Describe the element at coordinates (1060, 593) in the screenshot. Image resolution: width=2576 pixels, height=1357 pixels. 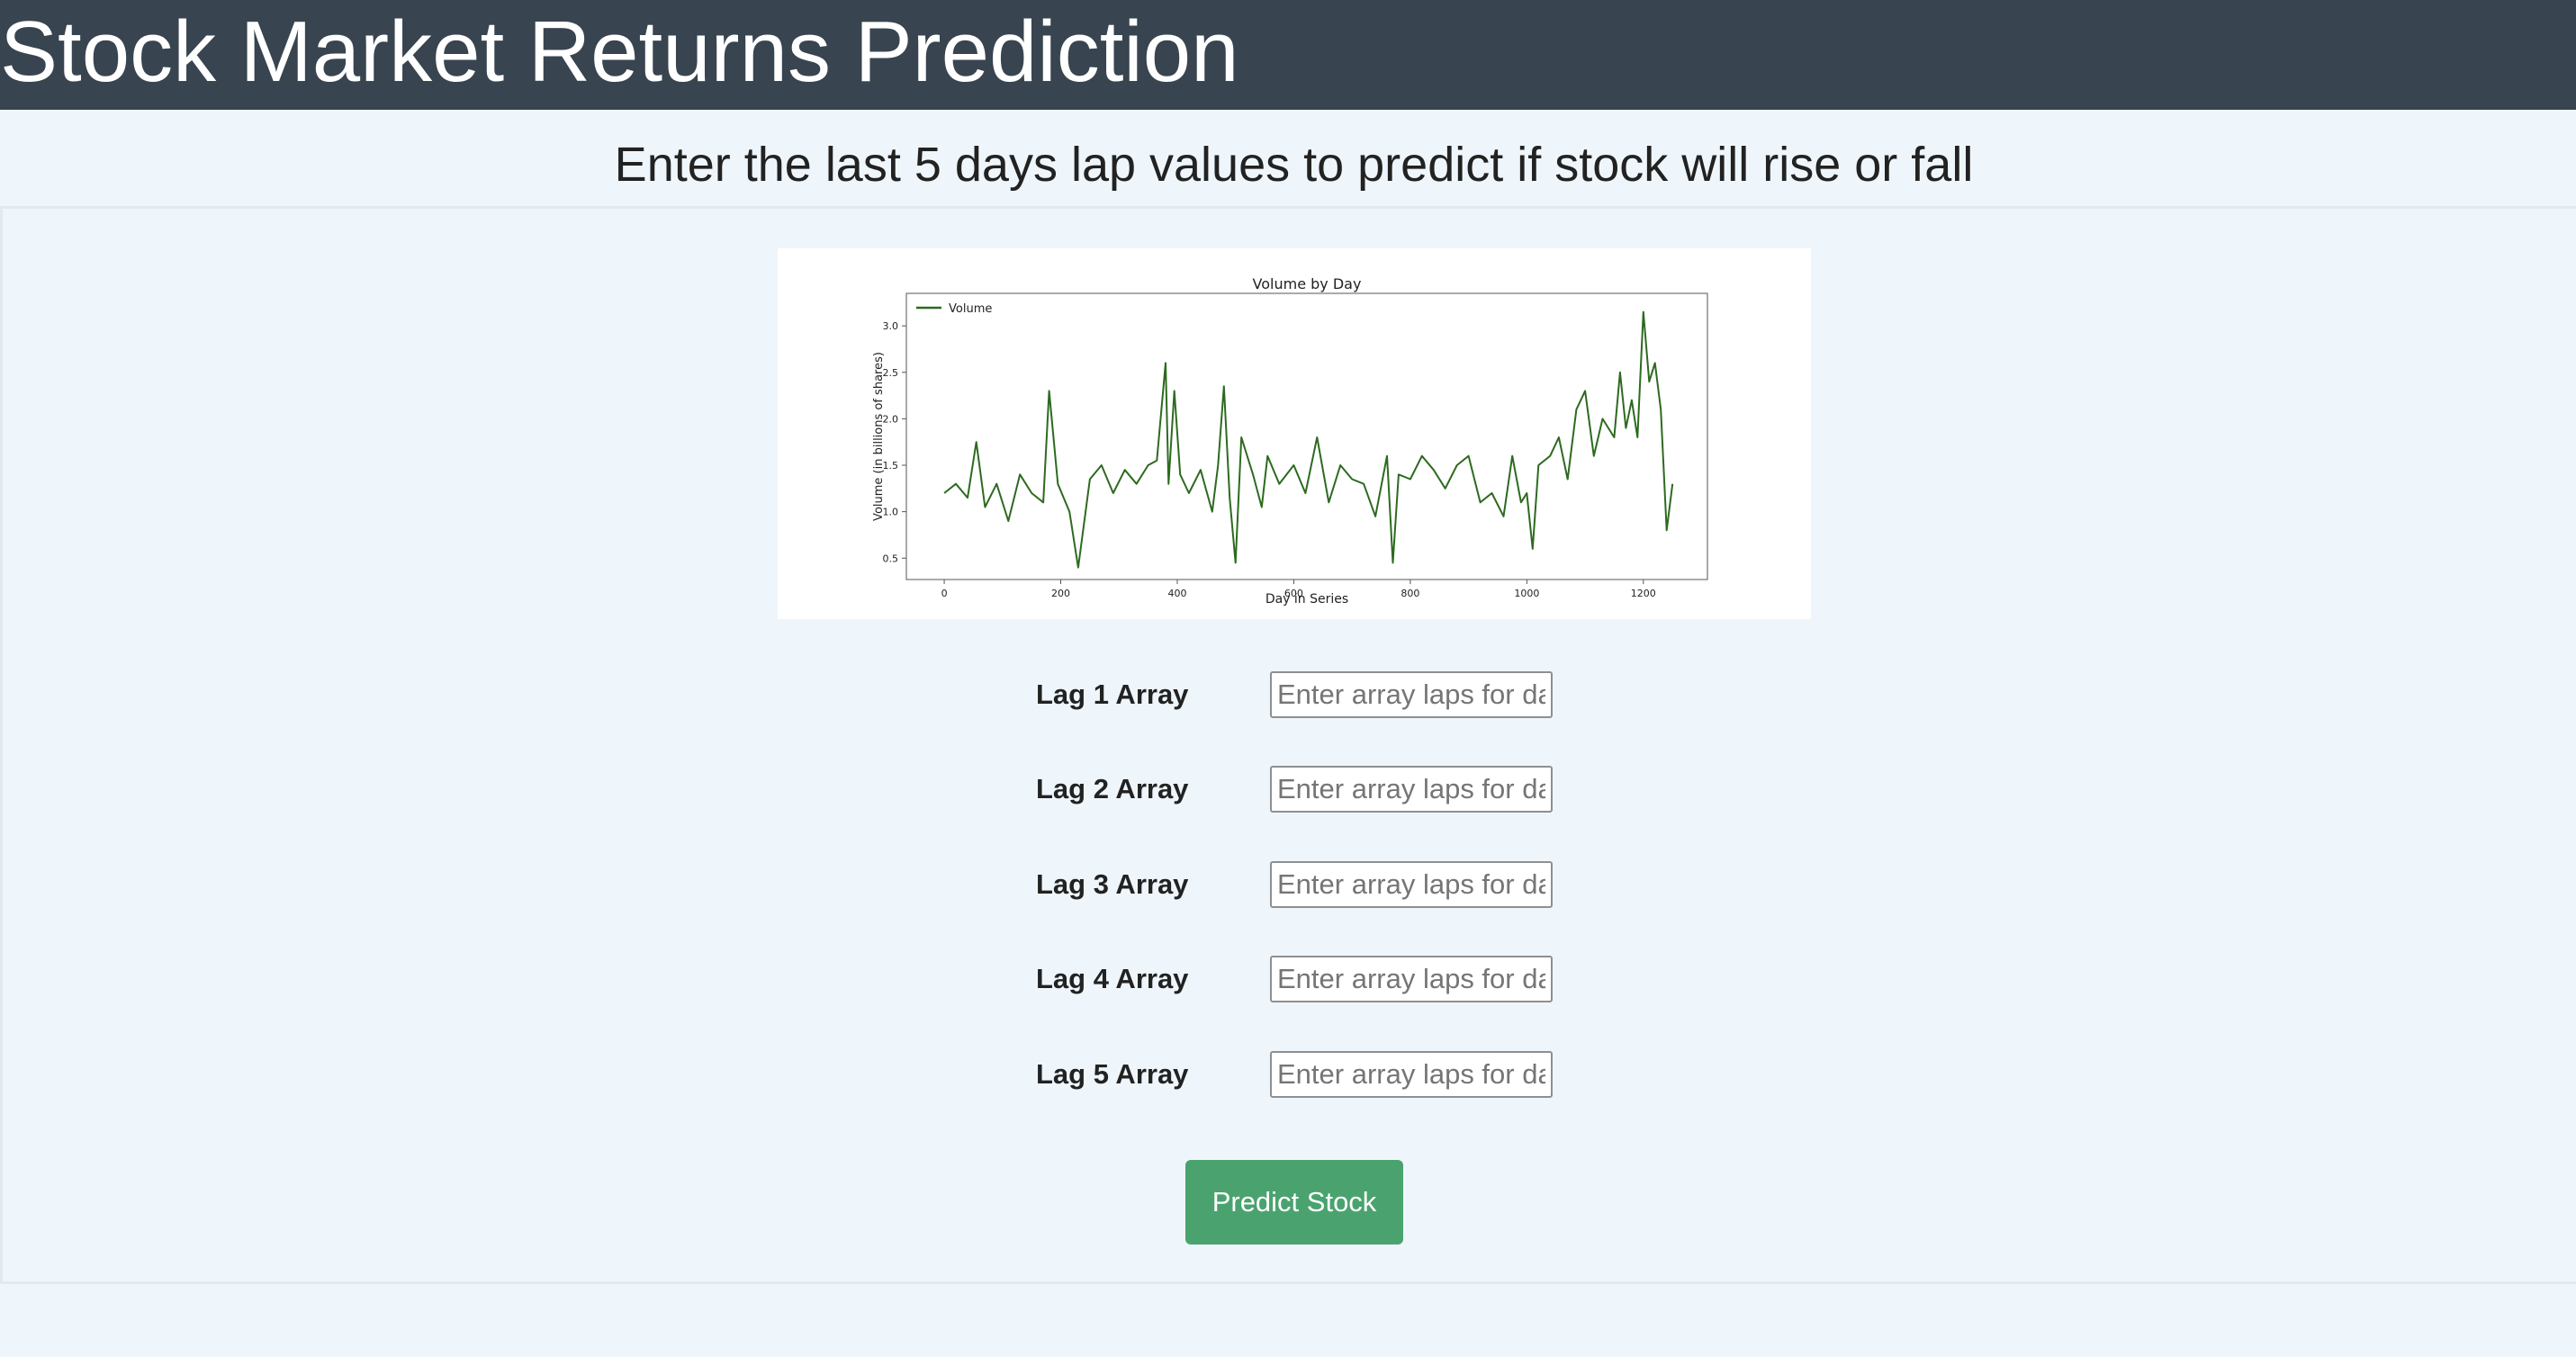
I see `x-tick-label: 200` at that location.